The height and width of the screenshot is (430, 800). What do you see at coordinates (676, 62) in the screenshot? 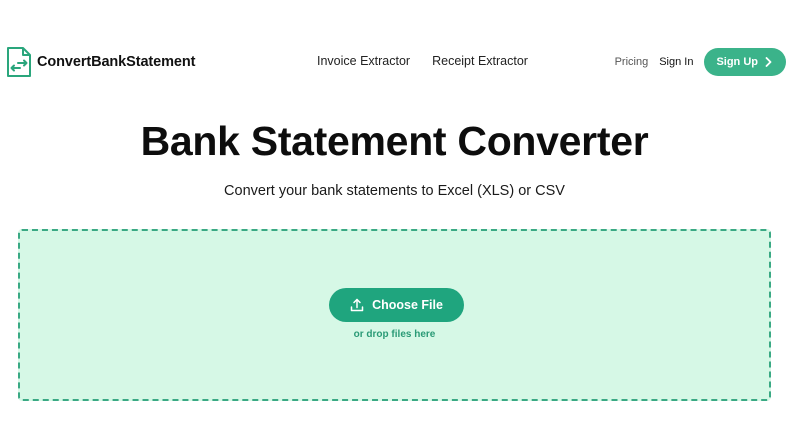
I see `sign-in-link: Sign In` at bounding box center [676, 62].